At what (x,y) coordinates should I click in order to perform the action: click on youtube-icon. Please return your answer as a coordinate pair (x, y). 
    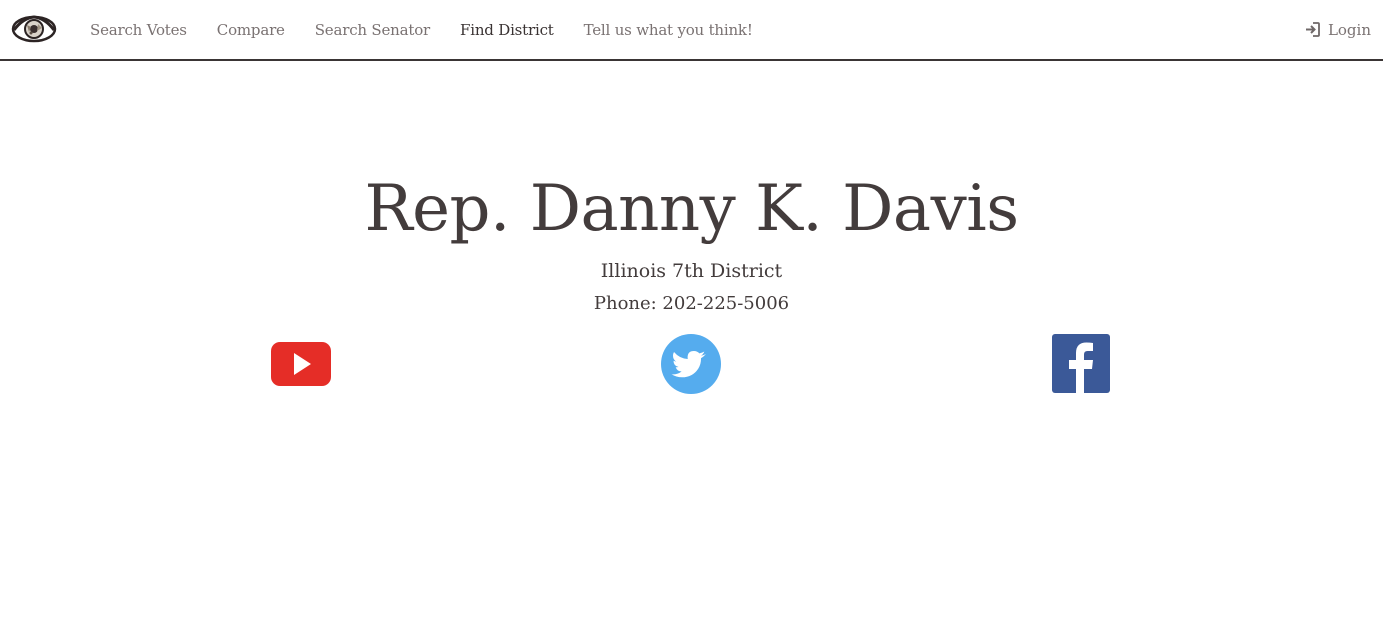
    Looking at the image, I should click on (301, 364).